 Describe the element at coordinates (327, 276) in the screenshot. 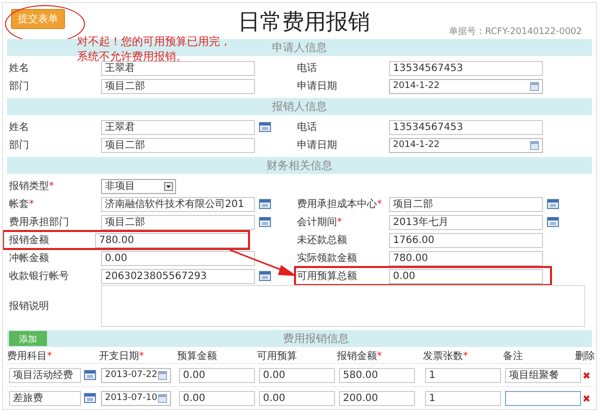

I see `field-label: 可用预算总额` at that location.